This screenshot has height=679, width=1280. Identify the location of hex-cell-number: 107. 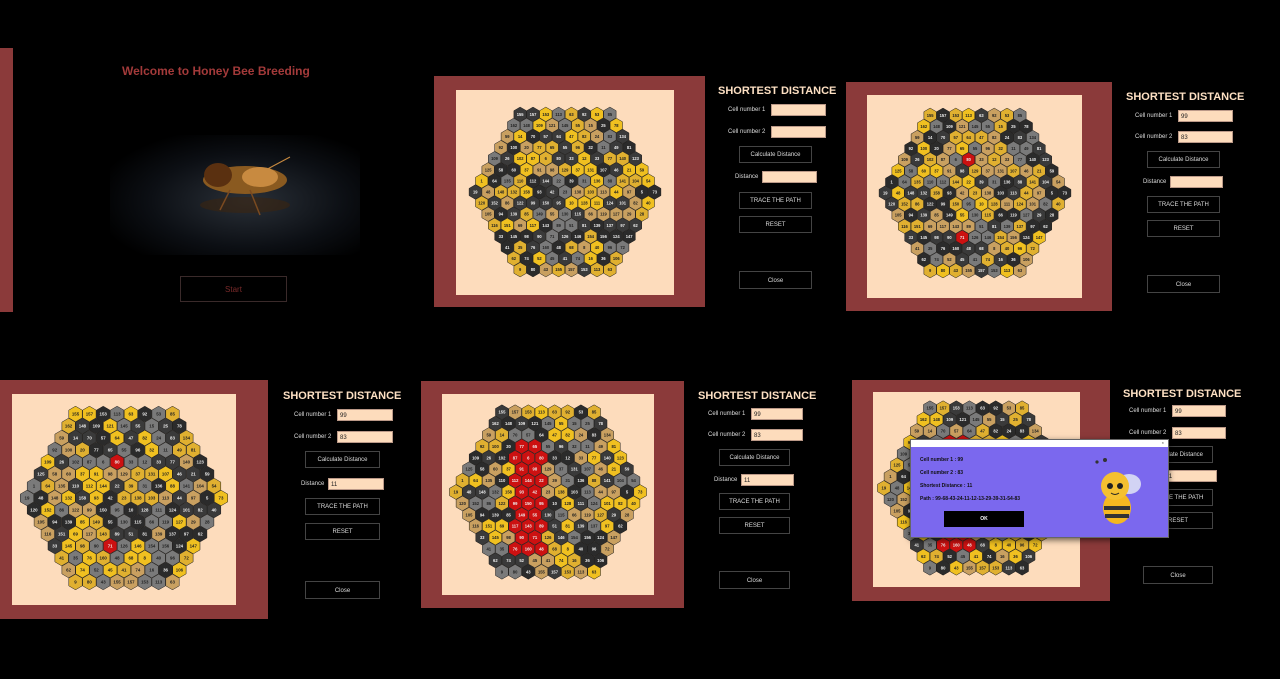
(1014, 170).